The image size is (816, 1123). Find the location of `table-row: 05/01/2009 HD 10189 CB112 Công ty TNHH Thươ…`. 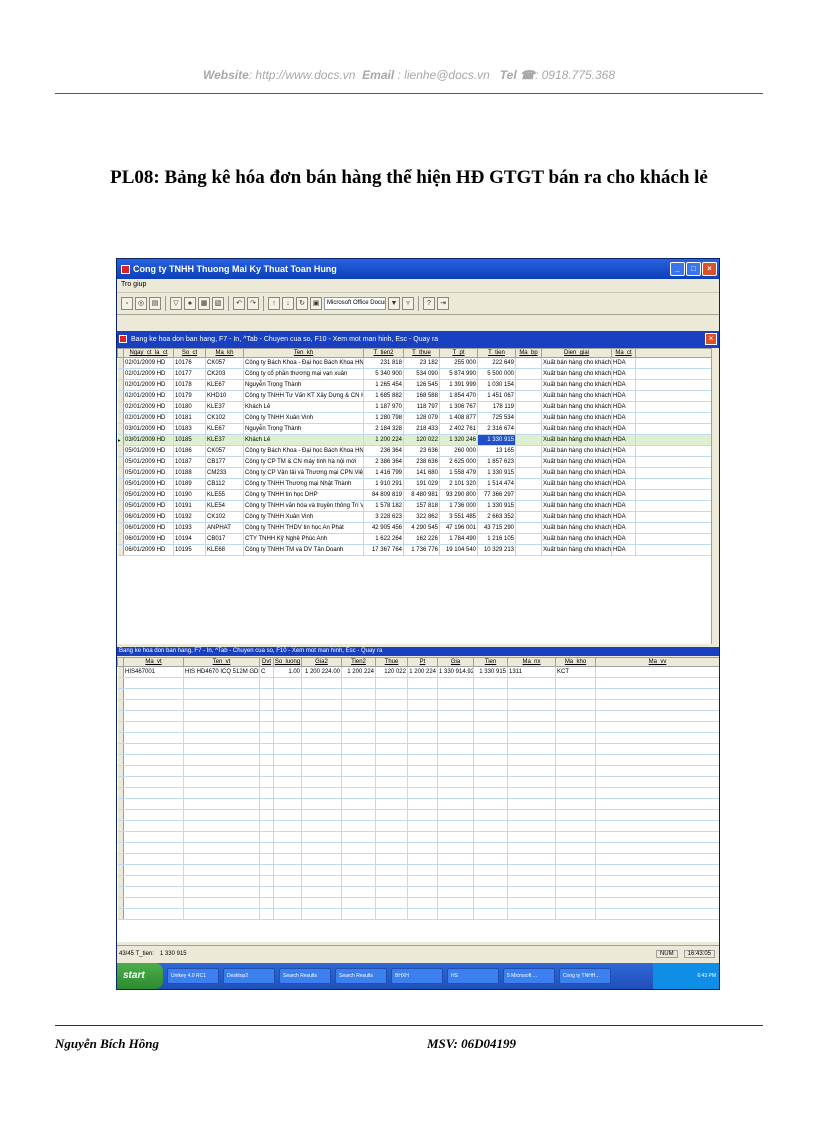

table-row: 05/01/2009 HD 10189 CB112 Công ty TNHH Thươ… is located at coordinates (414, 484).